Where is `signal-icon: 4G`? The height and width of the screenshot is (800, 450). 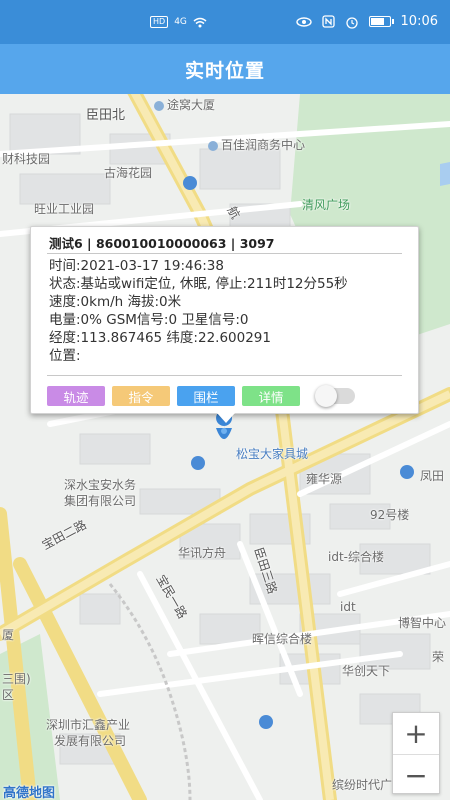 signal-icon: 4G is located at coordinates (180, 22).